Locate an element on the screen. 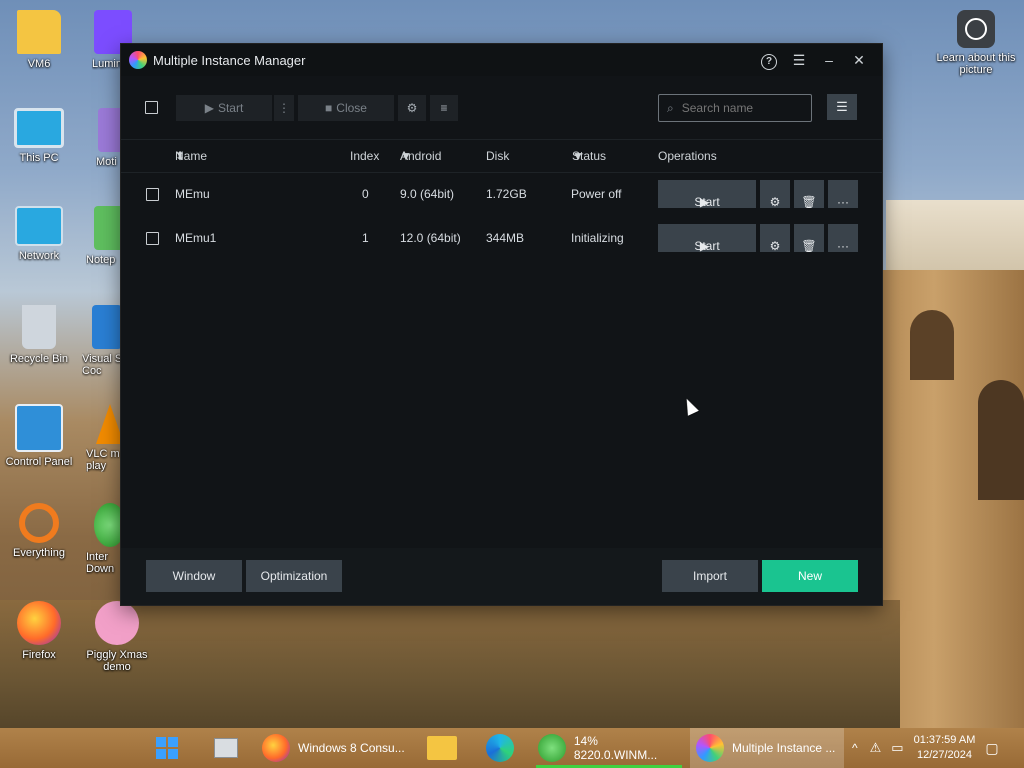 The height and width of the screenshot is (768, 1024). stop-icon: ■ is located at coordinates (329, 107).